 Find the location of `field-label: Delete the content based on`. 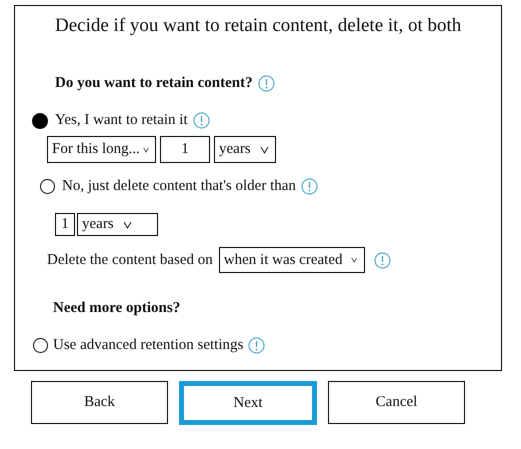

field-label: Delete the content based on is located at coordinates (130, 260).